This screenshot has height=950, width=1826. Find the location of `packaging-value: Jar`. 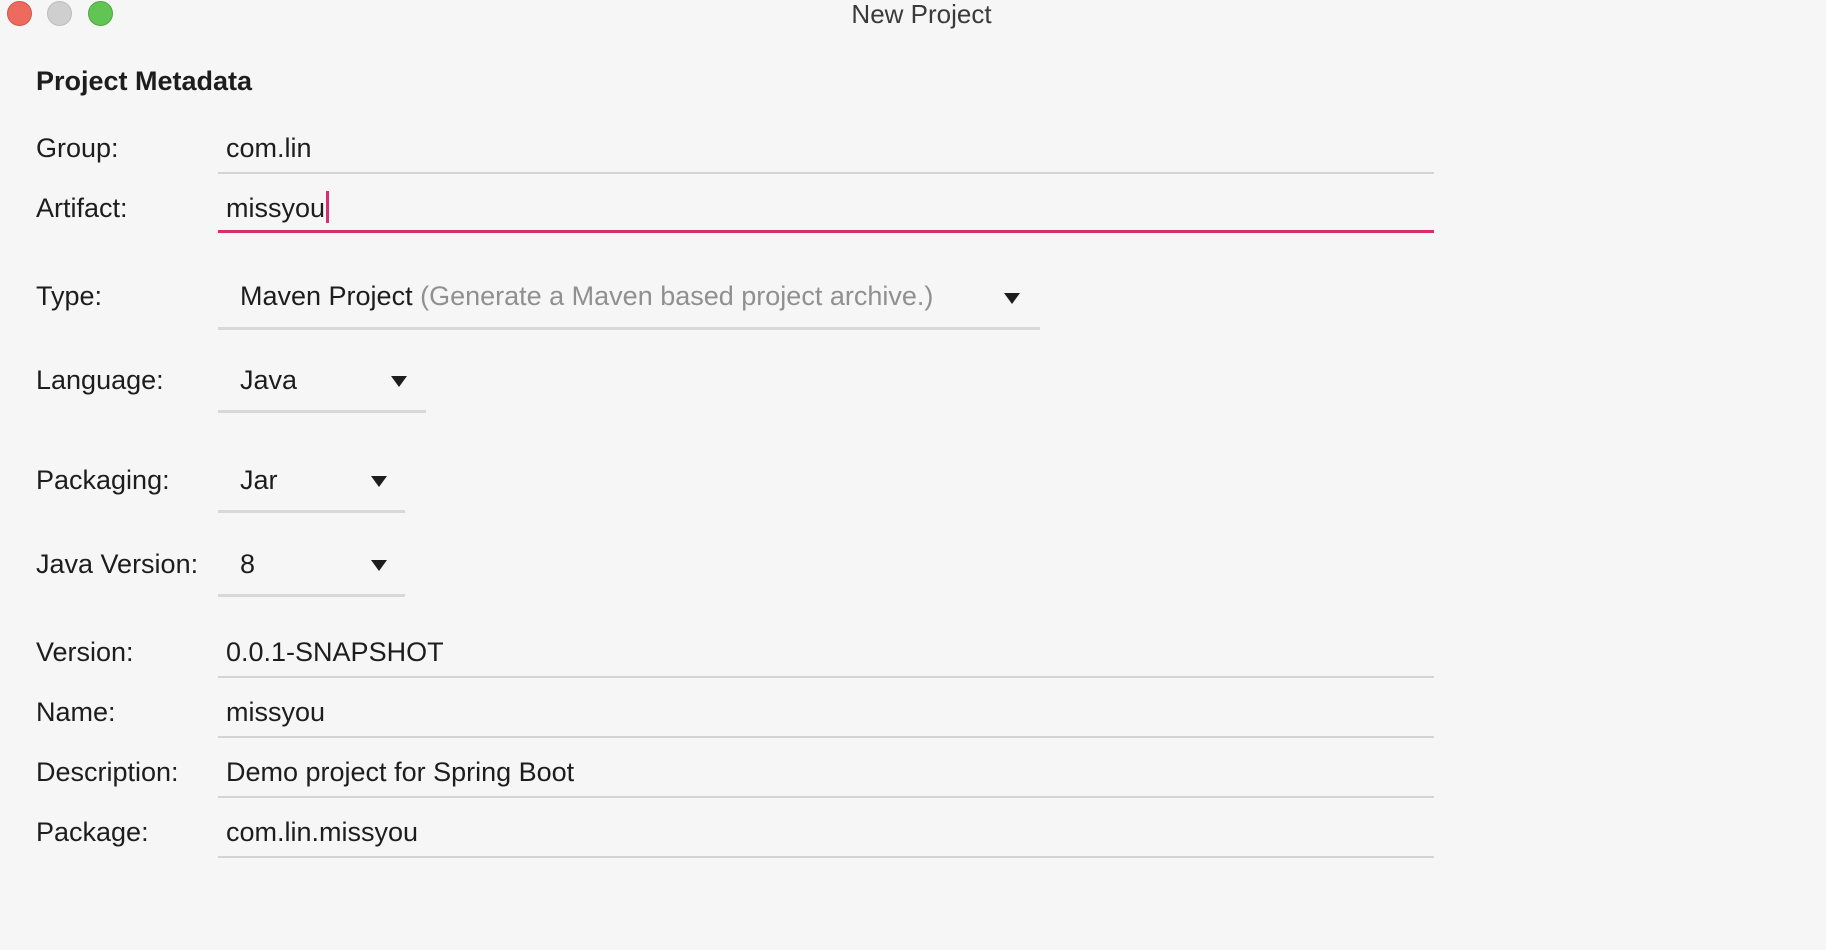

packaging-value: Jar is located at coordinates (259, 480).